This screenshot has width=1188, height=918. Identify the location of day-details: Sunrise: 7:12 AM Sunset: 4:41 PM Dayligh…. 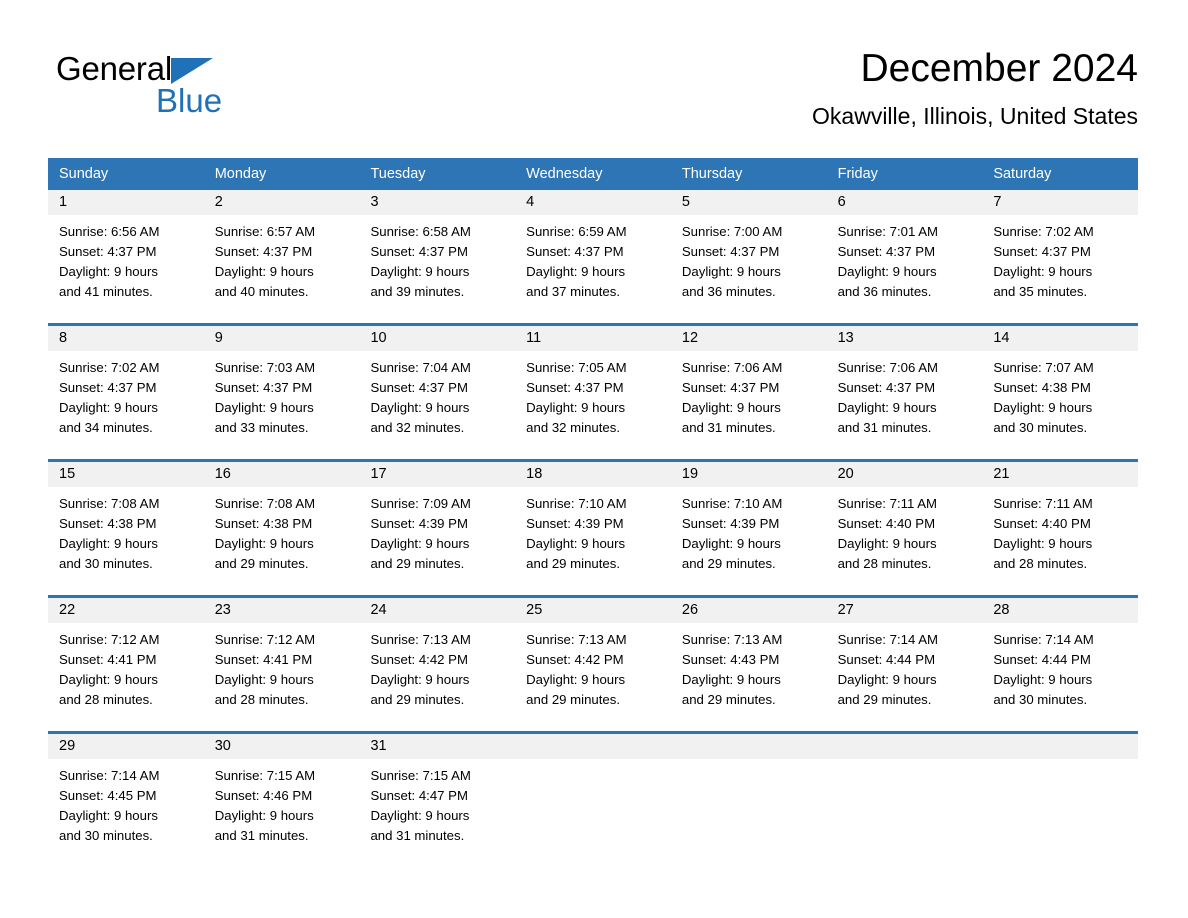
(282, 673).